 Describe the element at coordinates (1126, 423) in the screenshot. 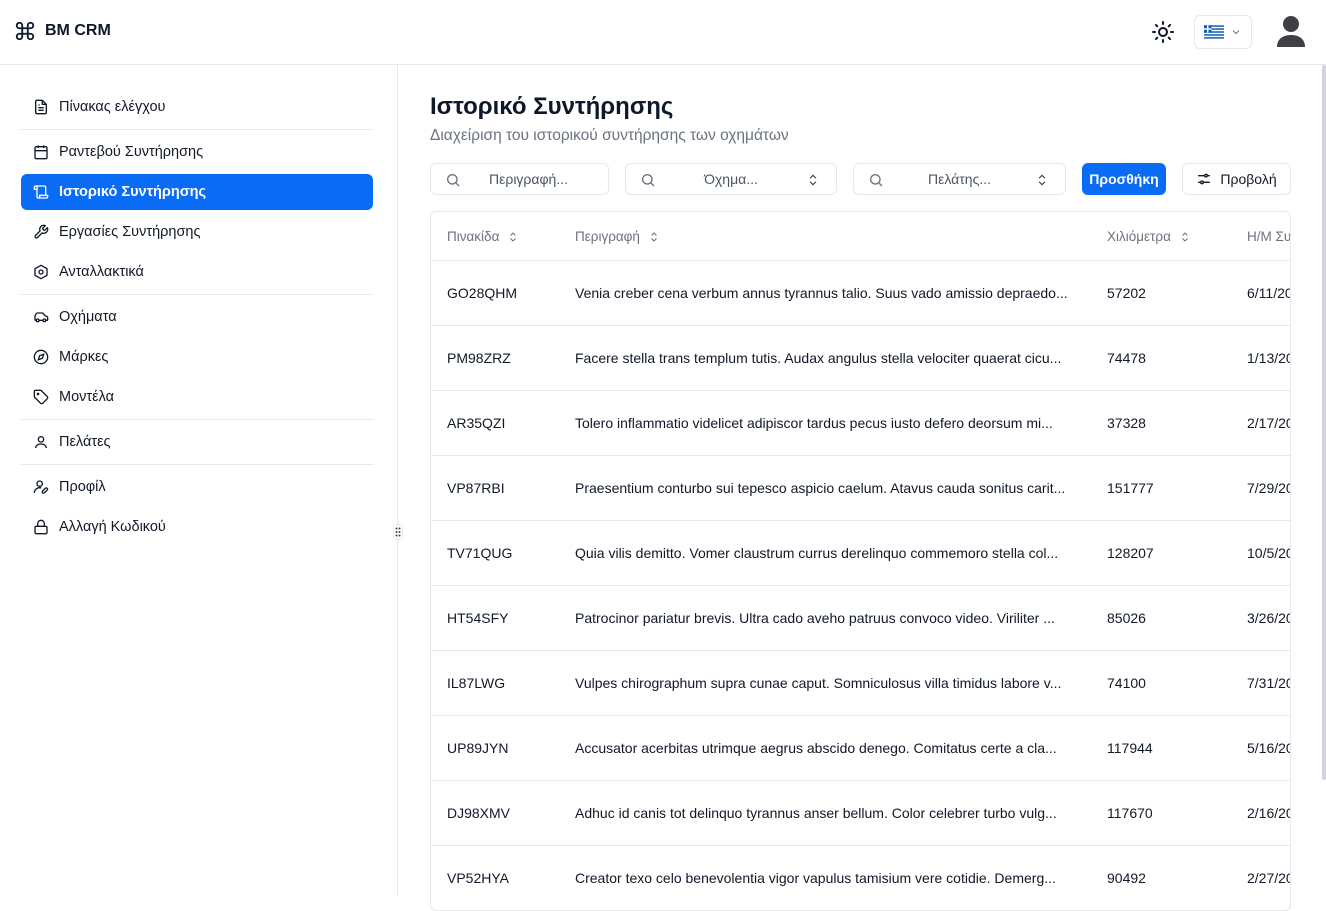

I see `km-cell: 37328` at that location.